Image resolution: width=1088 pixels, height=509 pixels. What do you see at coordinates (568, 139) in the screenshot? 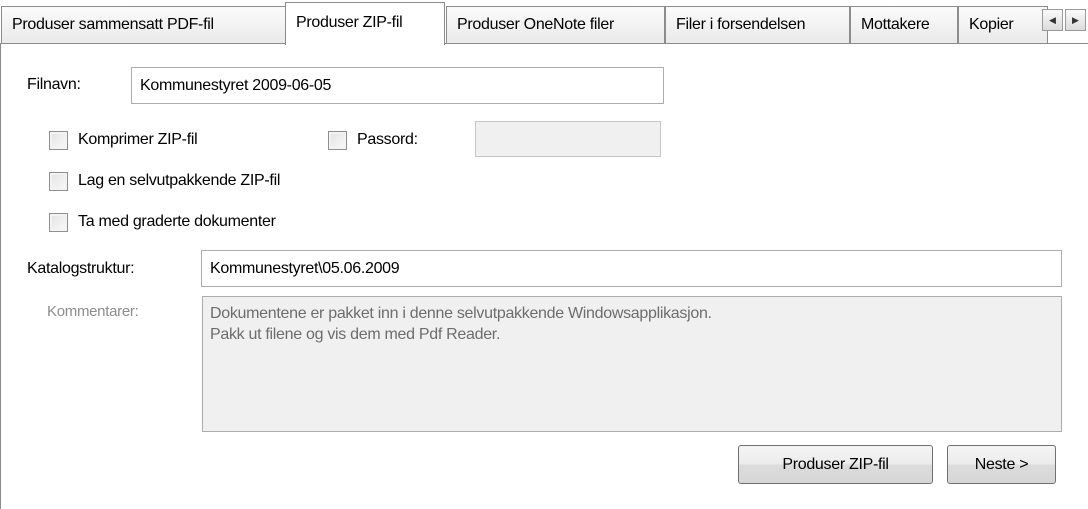
I see `password-input` at bounding box center [568, 139].